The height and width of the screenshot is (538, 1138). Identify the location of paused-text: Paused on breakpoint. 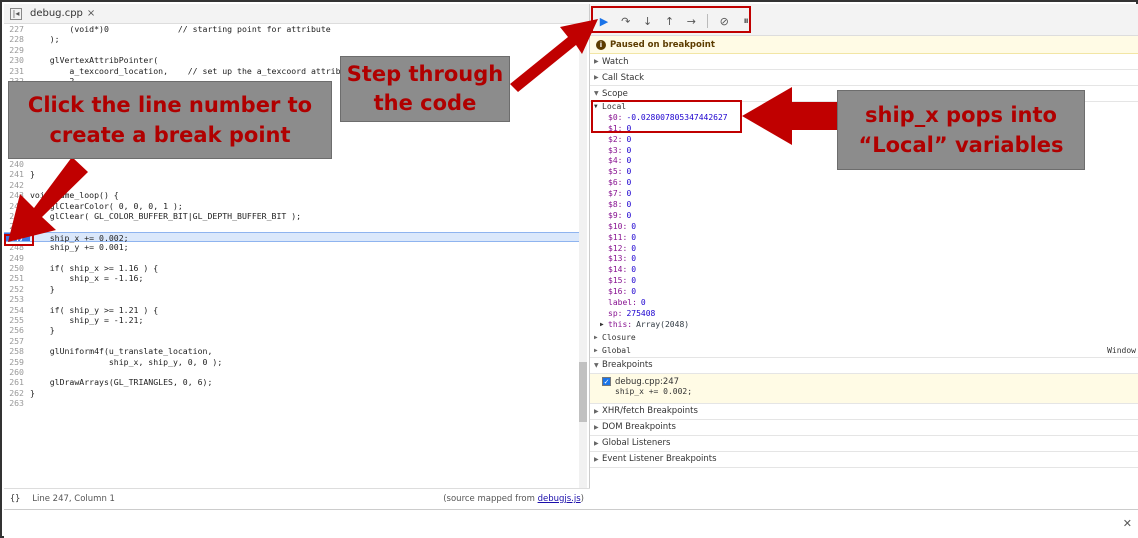
(662, 44).